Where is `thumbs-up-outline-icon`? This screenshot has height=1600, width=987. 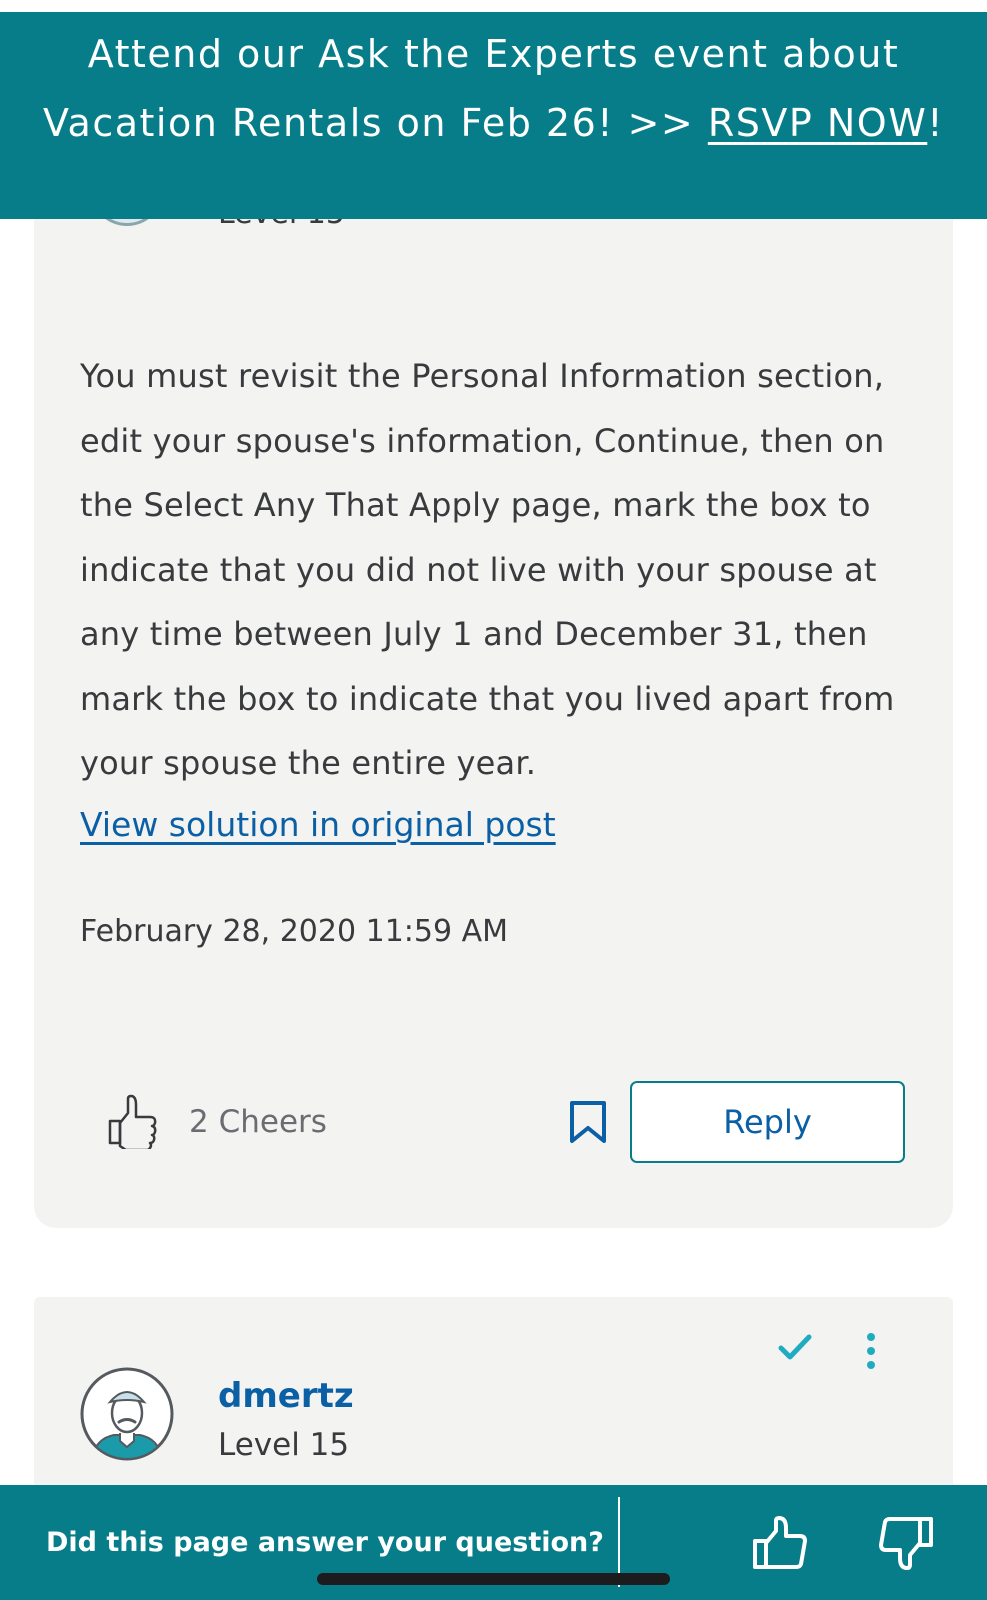 thumbs-up-outline-icon is located at coordinates (134, 1121).